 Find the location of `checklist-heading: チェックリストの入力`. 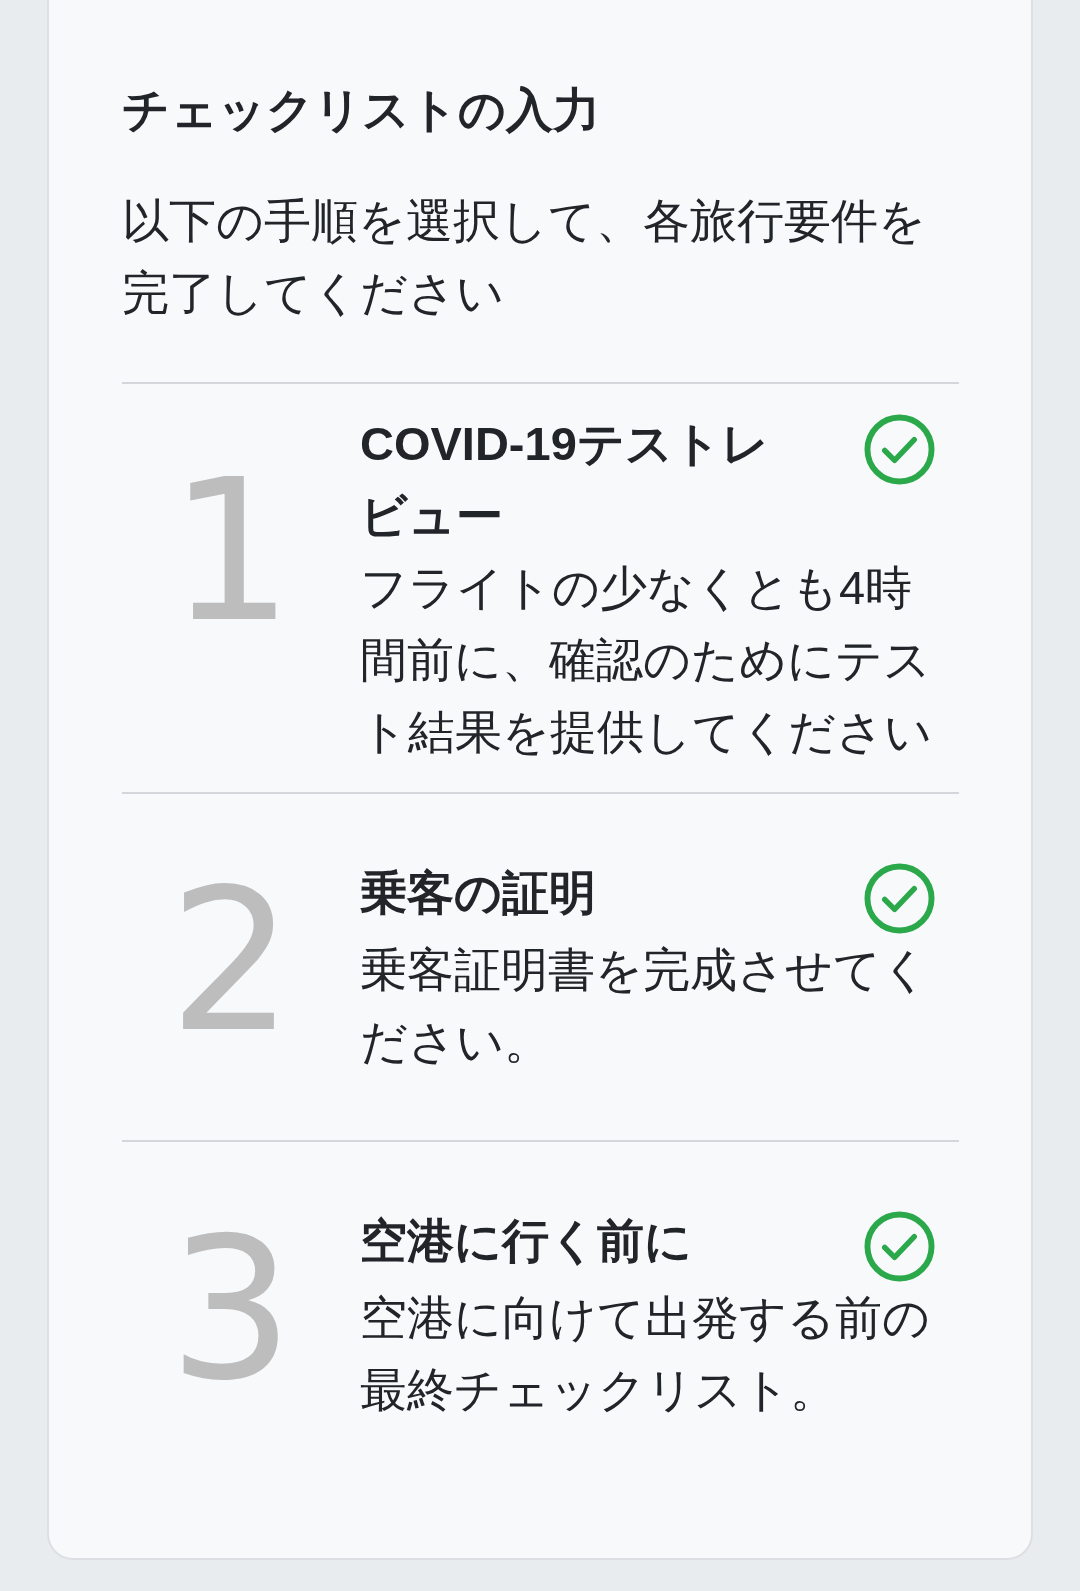

checklist-heading: チェックリストの入力 is located at coordinates (361, 110).